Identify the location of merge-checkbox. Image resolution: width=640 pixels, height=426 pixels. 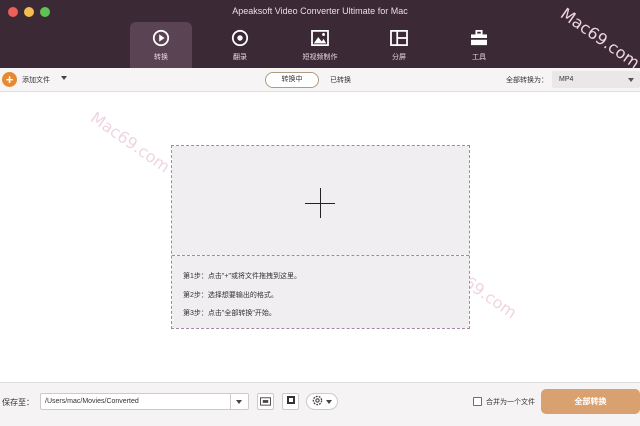
(477, 401).